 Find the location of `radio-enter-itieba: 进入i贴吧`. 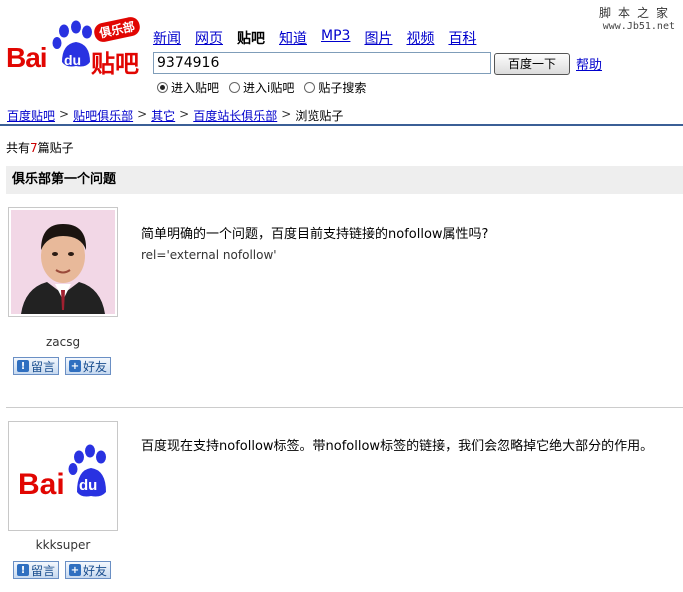

radio-enter-itieba: 进入i贴吧 is located at coordinates (261, 87).